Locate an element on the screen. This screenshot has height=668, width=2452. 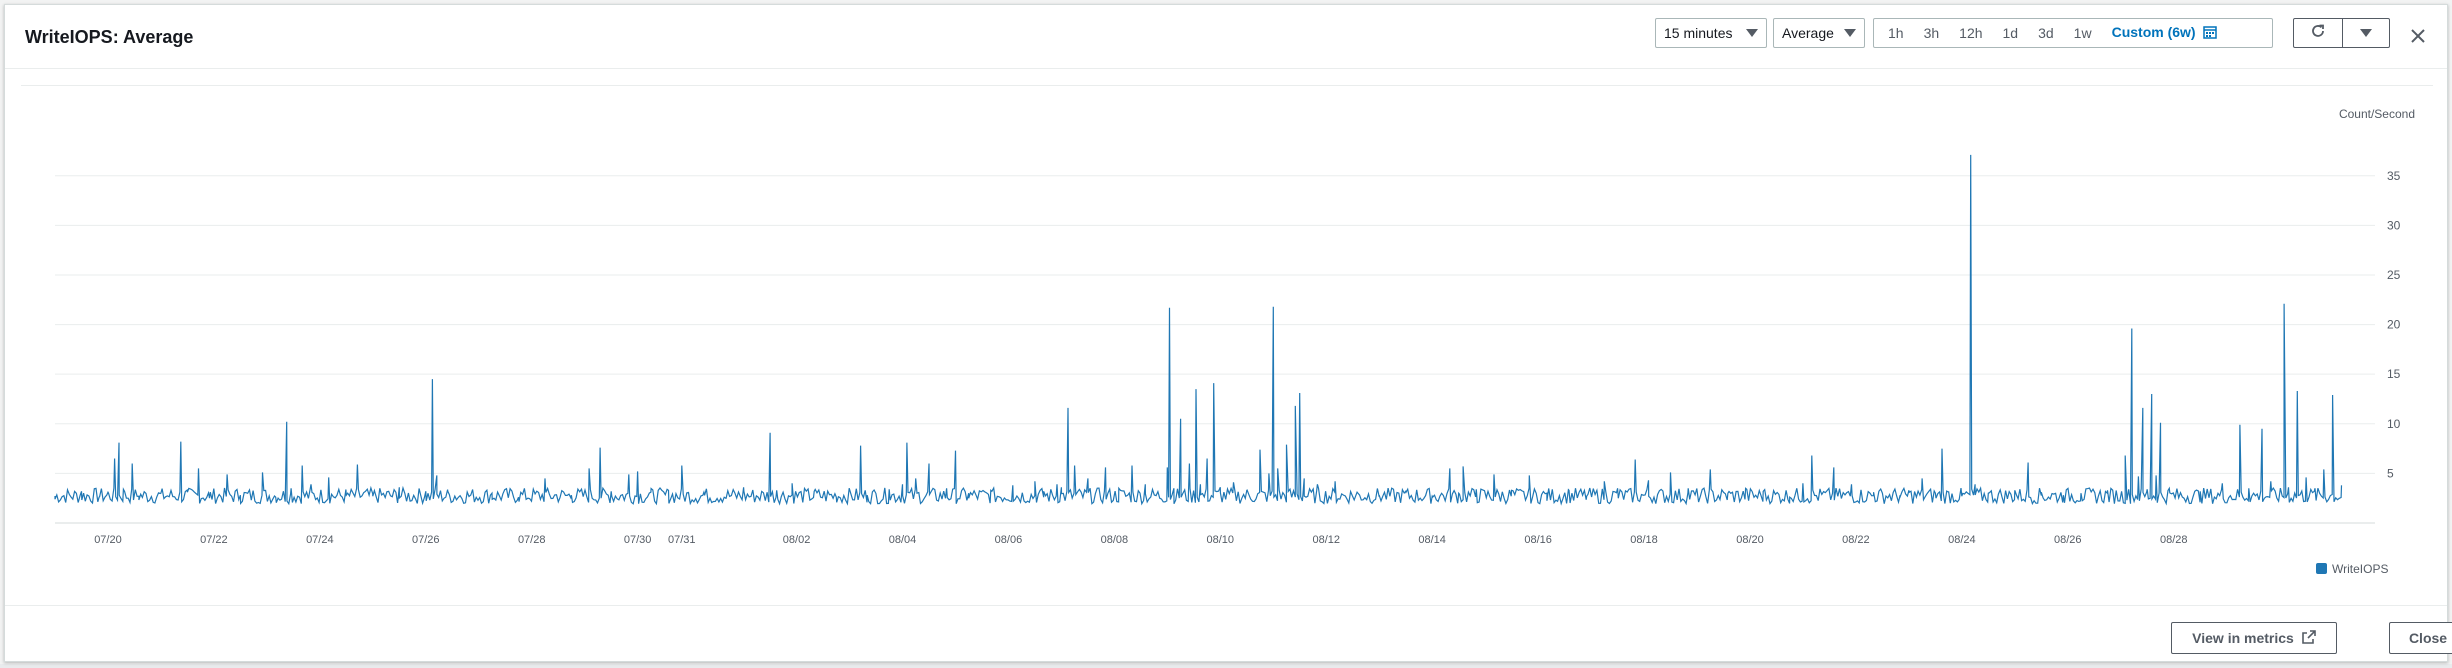
period-select: 15 minutes is located at coordinates (1711, 33).